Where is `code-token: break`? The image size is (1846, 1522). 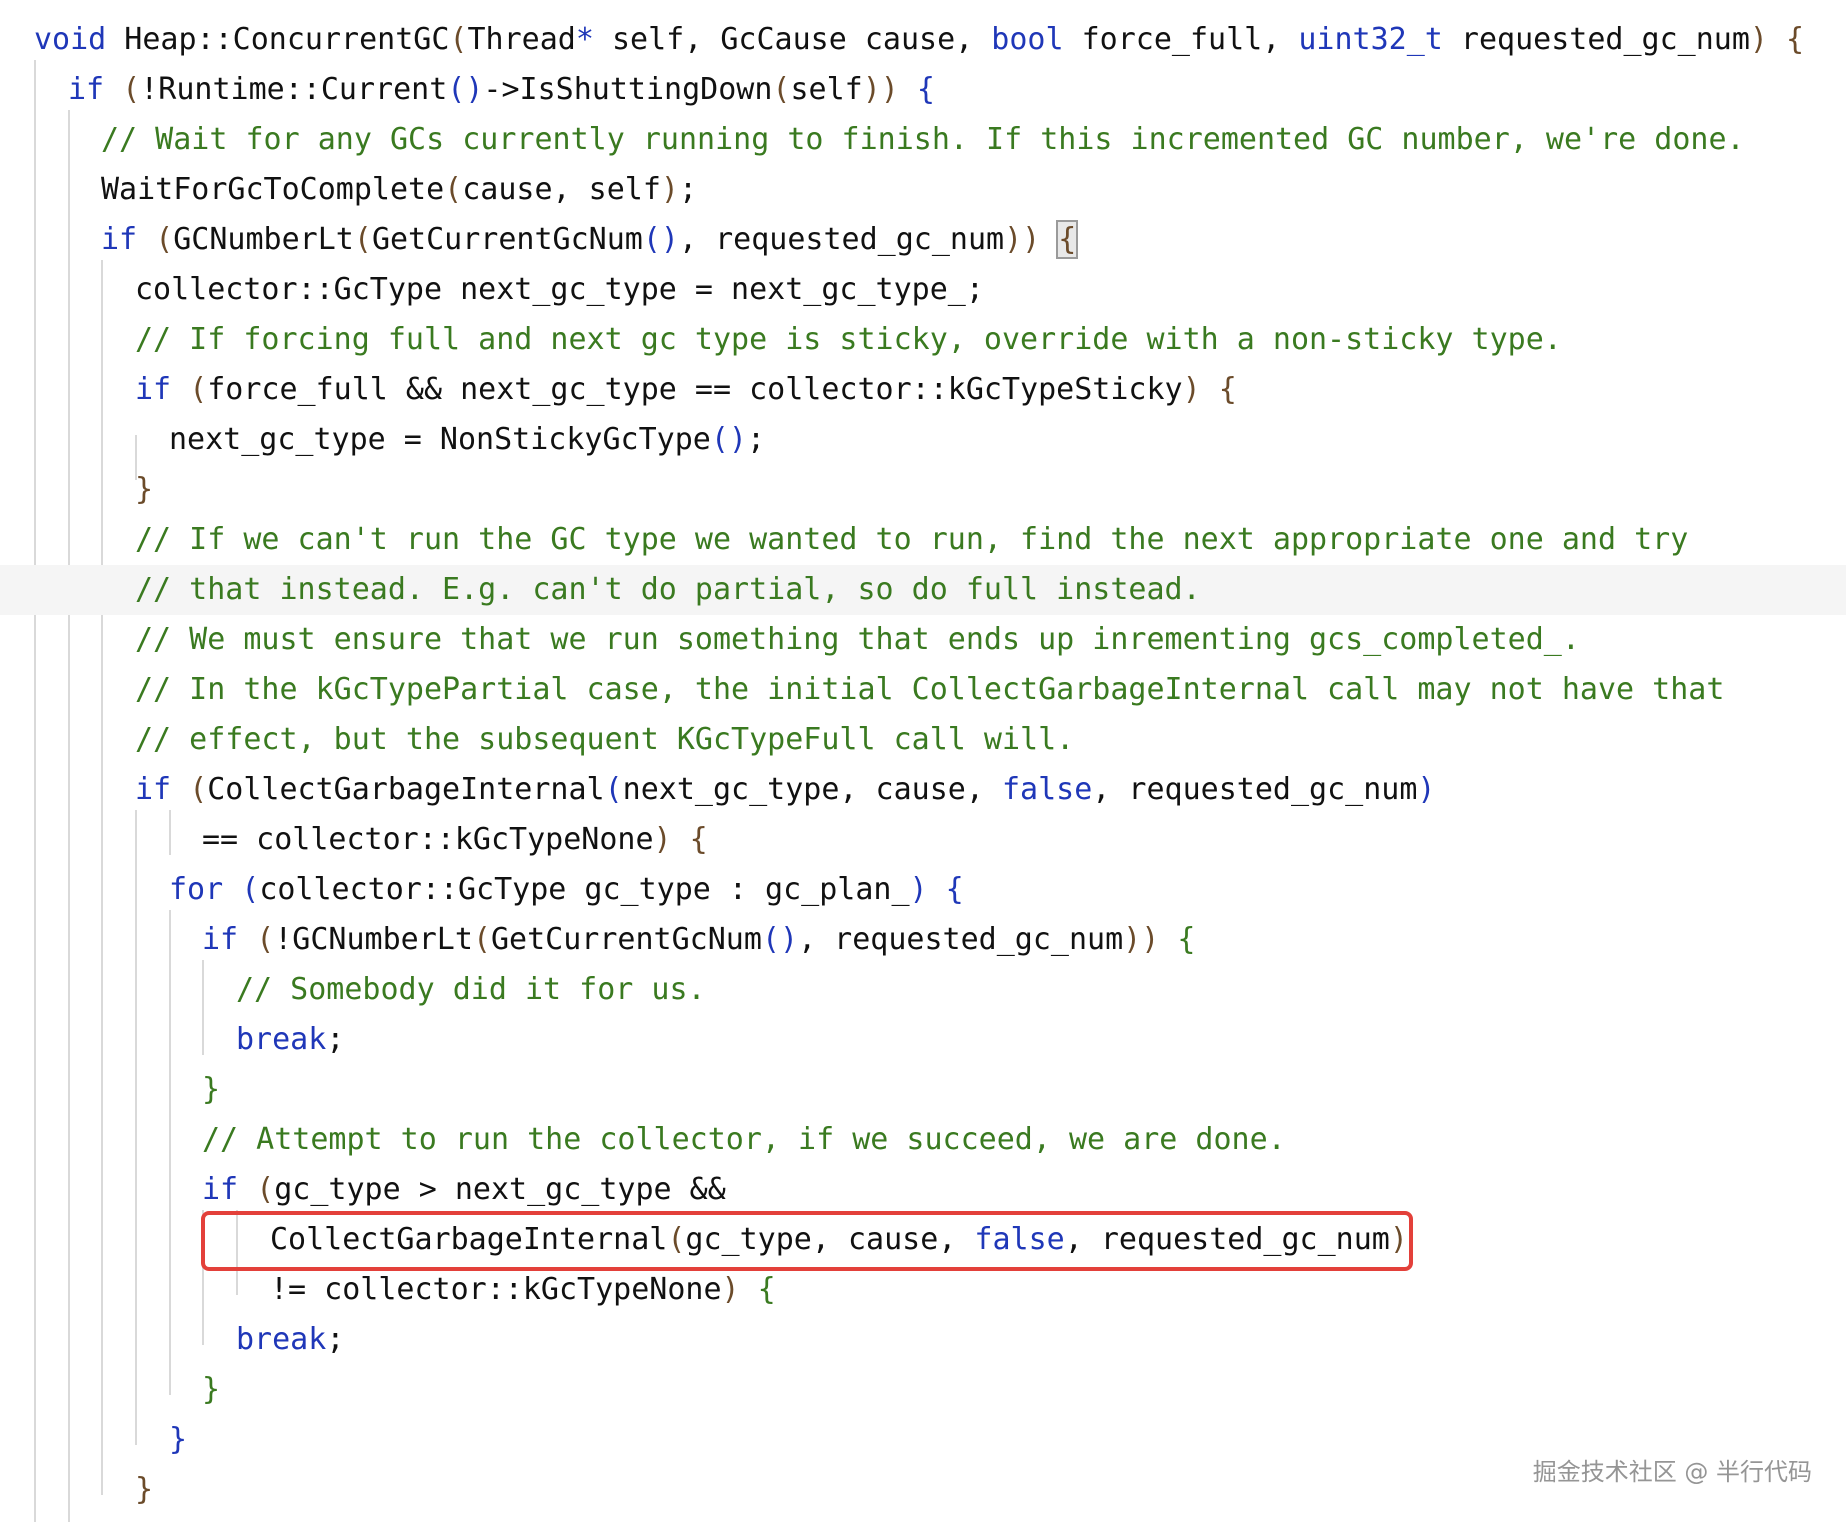
code-token: break is located at coordinates (281, 1039).